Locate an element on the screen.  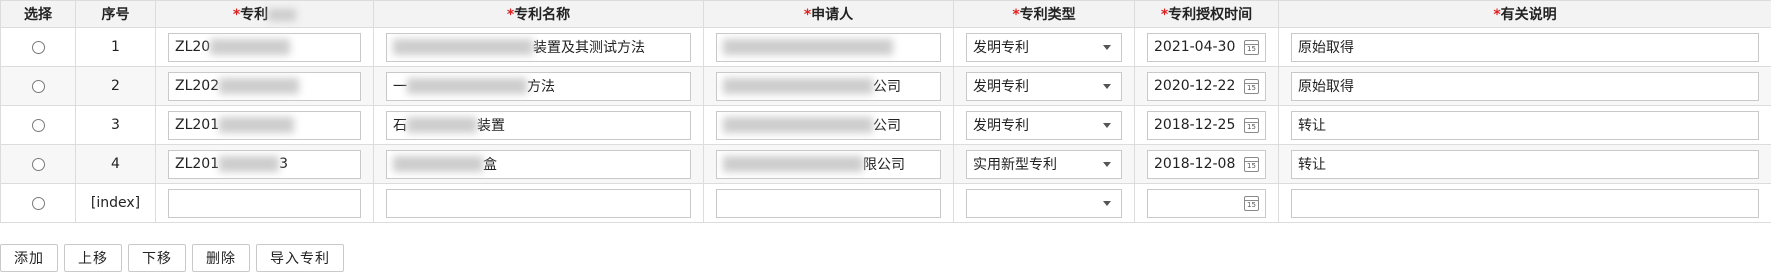
patent-name-input: 石装置 is located at coordinates (538, 125).